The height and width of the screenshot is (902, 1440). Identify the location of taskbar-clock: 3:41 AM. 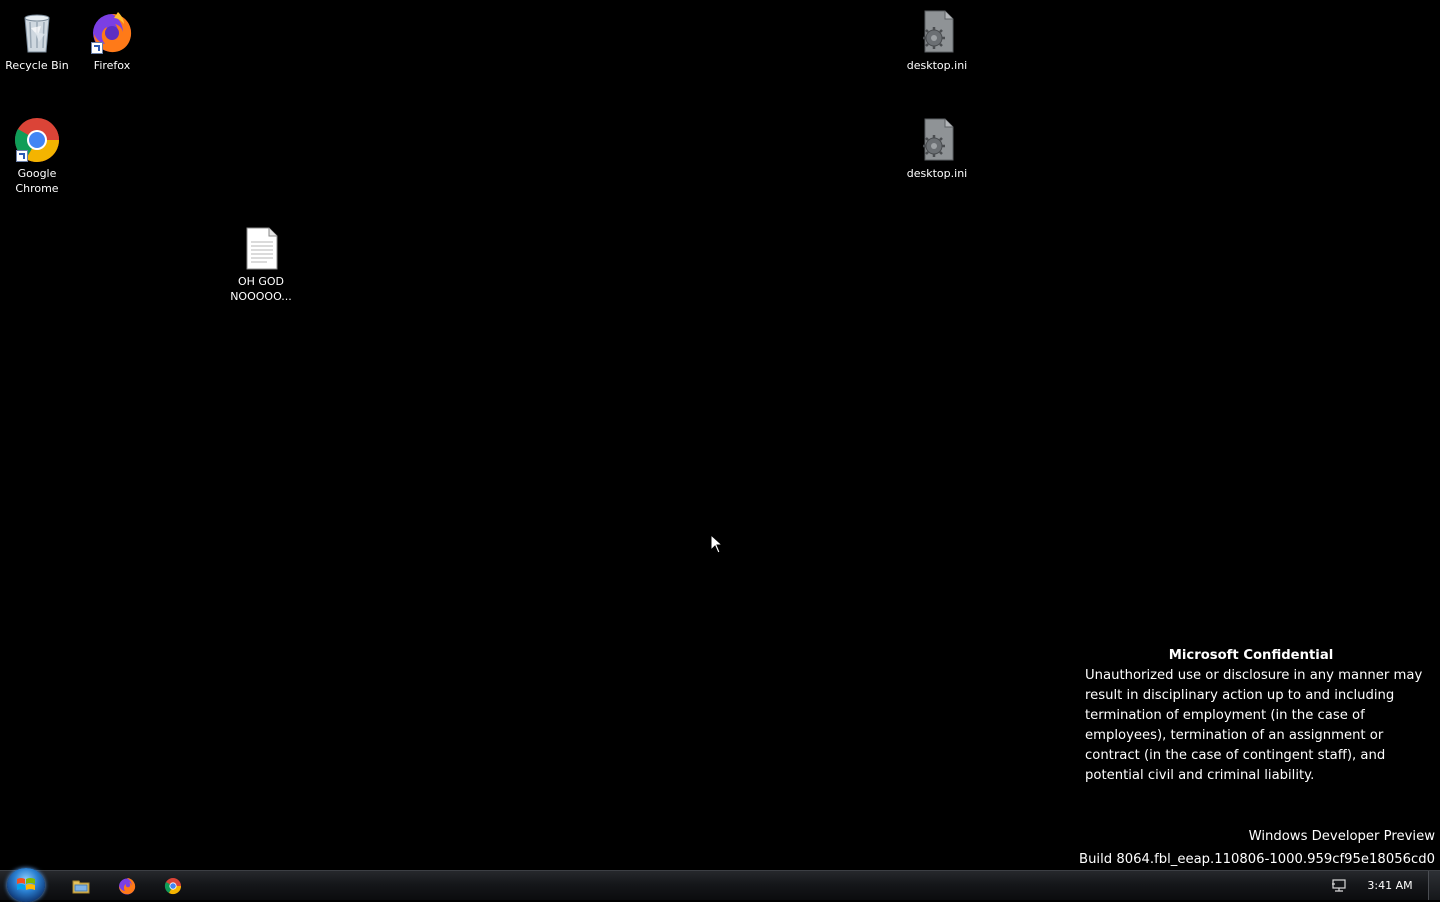
(1390, 885).